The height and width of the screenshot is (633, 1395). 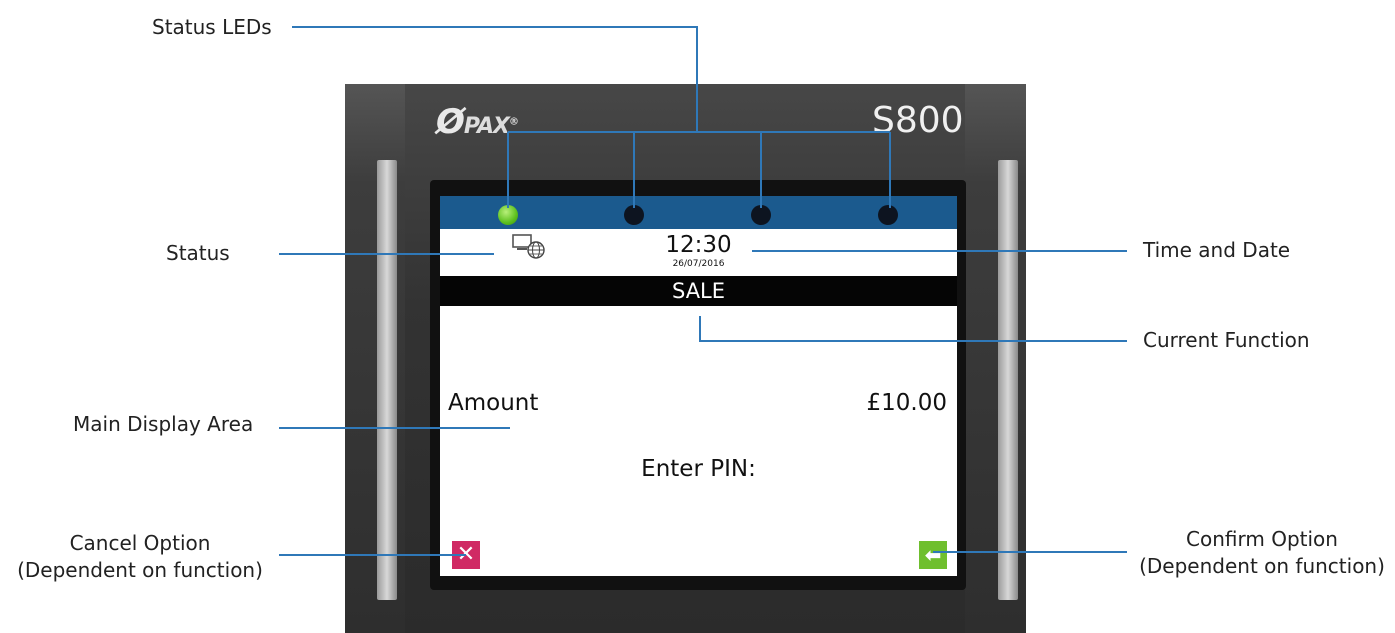 I want to click on clock-date: 26/07/2016, so click(x=698, y=264).